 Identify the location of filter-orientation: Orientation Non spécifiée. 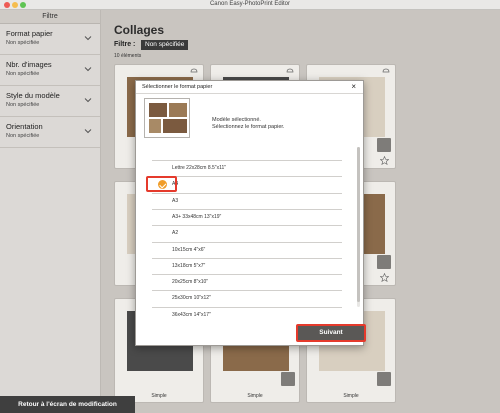
(50, 132).